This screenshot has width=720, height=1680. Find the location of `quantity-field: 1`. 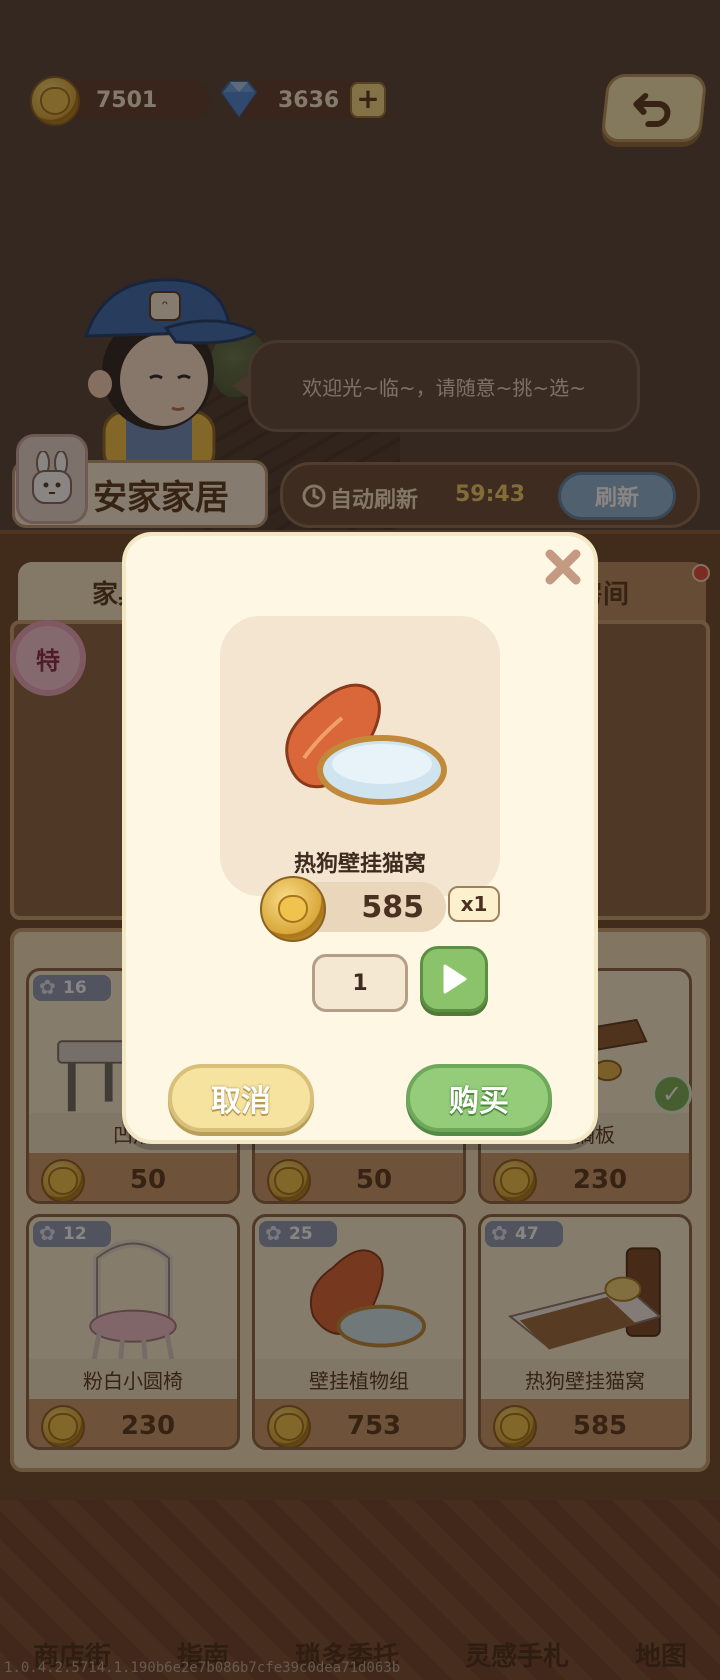

quantity-field: 1 is located at coordinates (360, 983).